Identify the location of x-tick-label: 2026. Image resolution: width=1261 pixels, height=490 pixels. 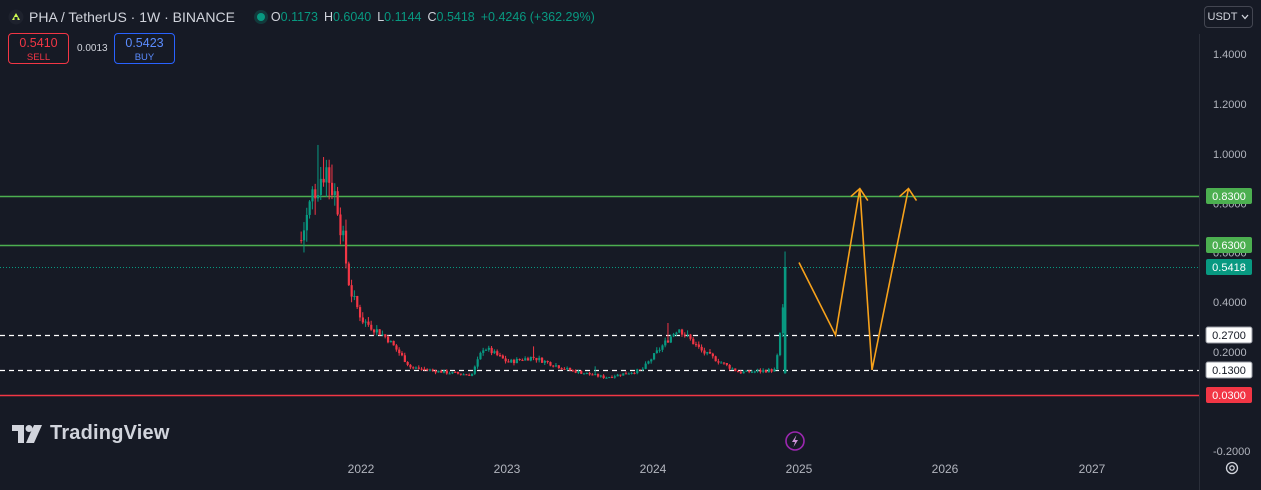
(945, 469).